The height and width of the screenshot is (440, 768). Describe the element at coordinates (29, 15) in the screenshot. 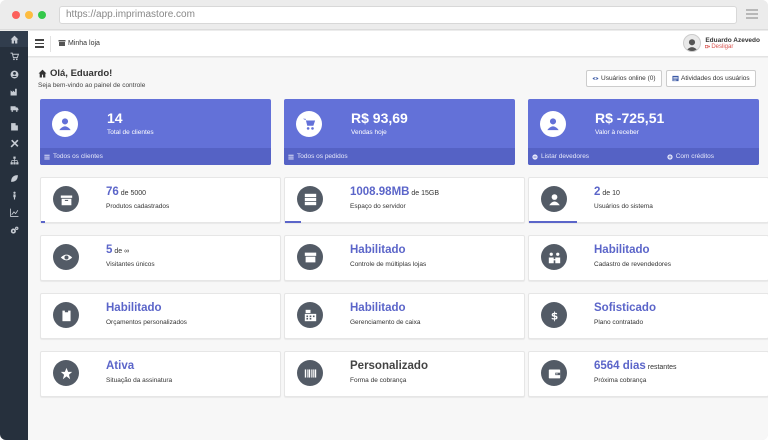

I see `minimize-window-button` at that location.